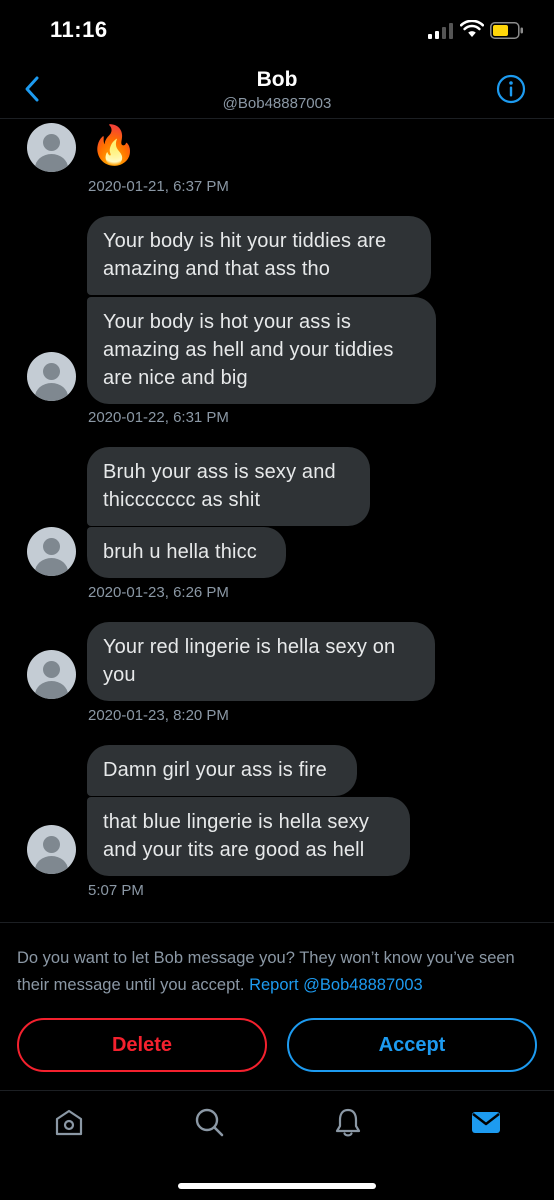  What do you see at coordinates (277, 922) in the screenshot?
I see `footer-divider` at bounding box center [277, 922].